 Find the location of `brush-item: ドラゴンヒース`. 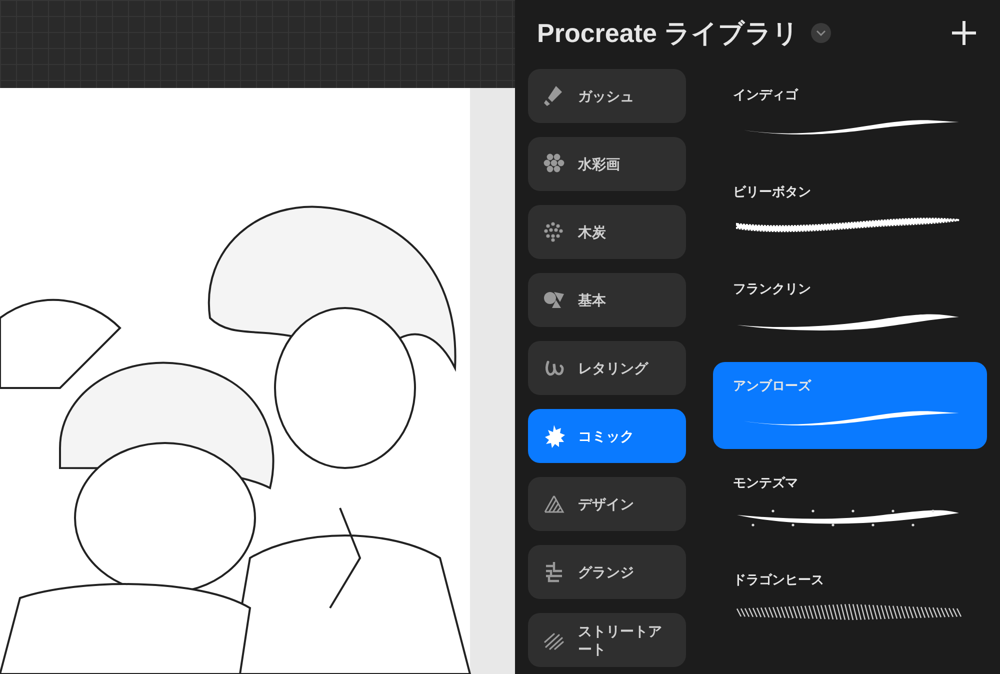

brush-item: ドラゴンヒース is located at coordinates (850, 599).